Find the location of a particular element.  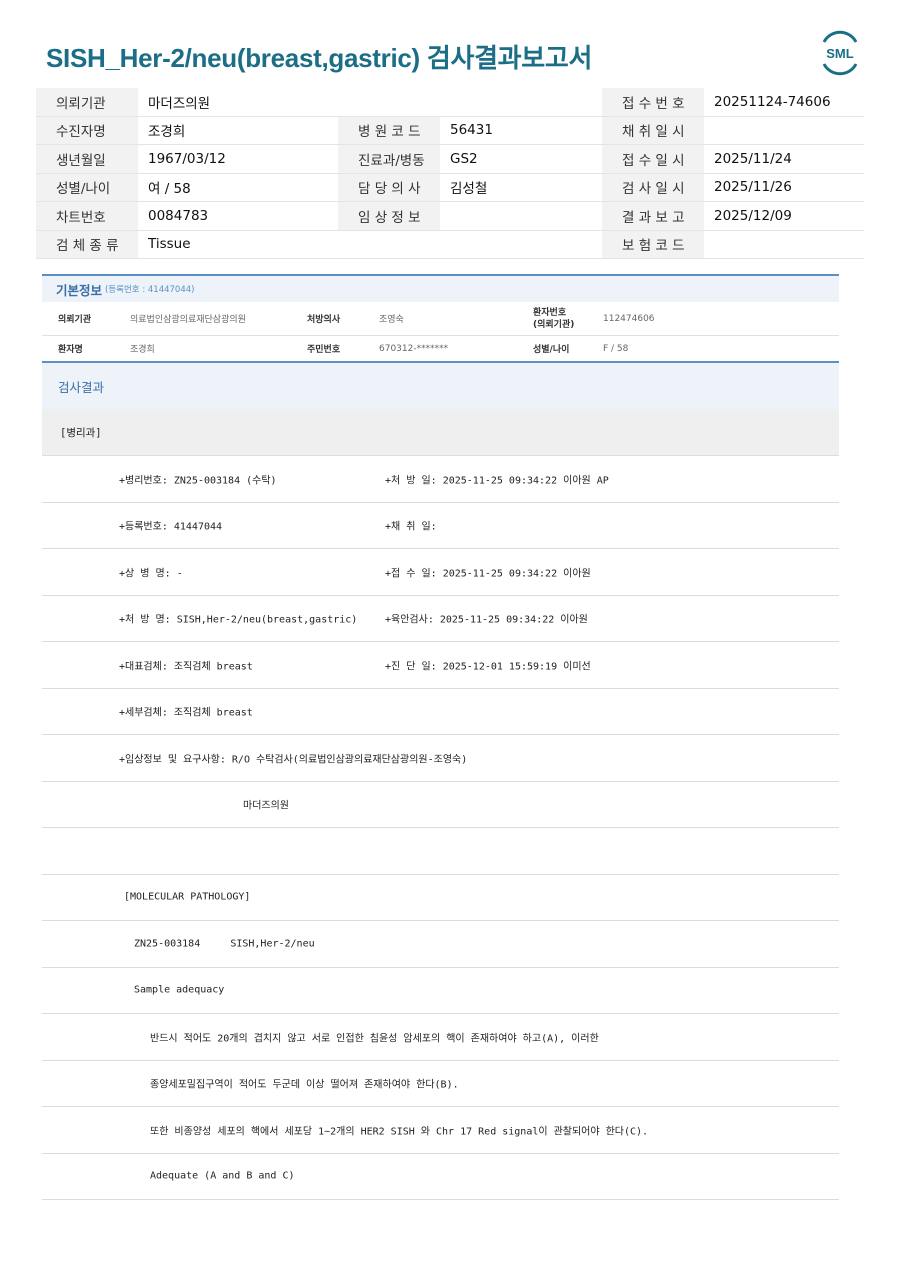

basic-info-header: 기본정보 (등록번호 : 41447044) is located at coordinates (440, 288).